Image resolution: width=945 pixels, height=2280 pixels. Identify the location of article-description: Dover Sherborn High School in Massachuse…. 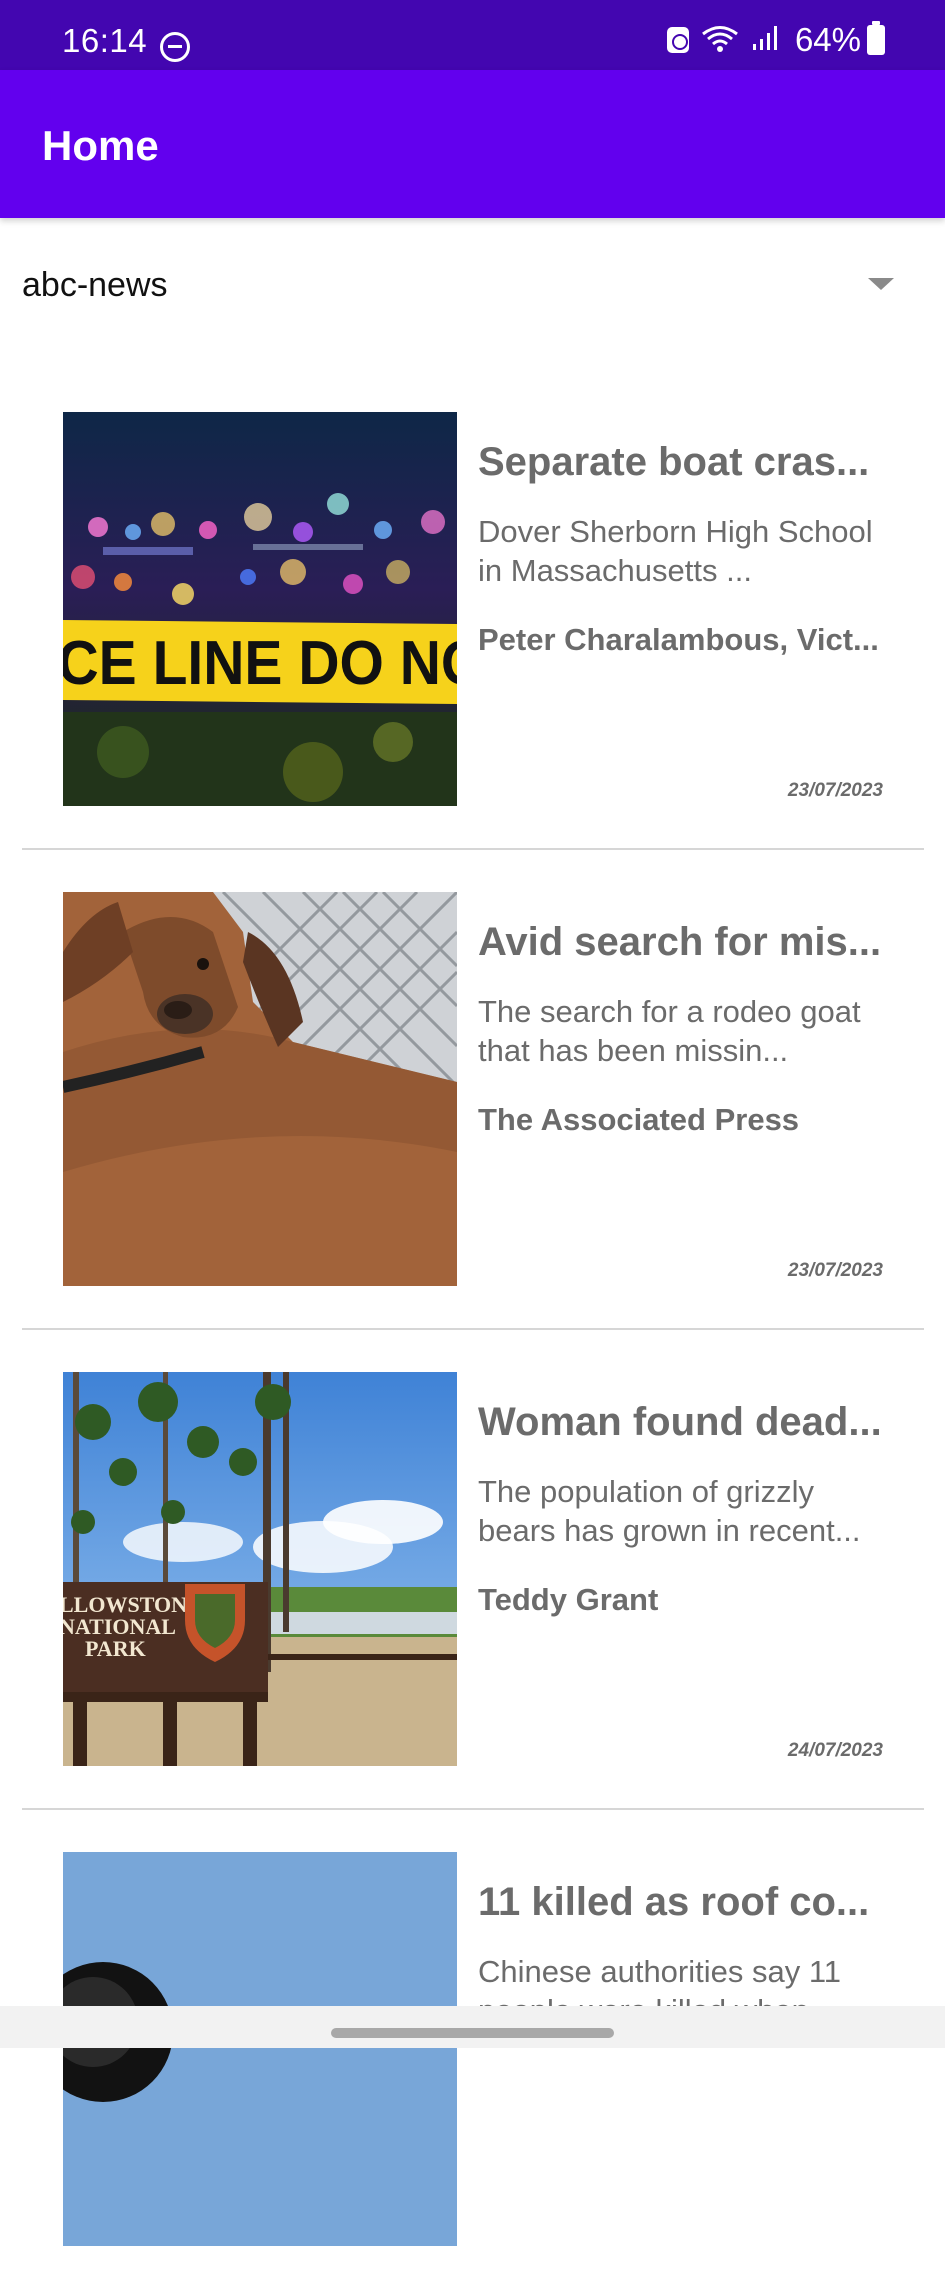
(675, 551).